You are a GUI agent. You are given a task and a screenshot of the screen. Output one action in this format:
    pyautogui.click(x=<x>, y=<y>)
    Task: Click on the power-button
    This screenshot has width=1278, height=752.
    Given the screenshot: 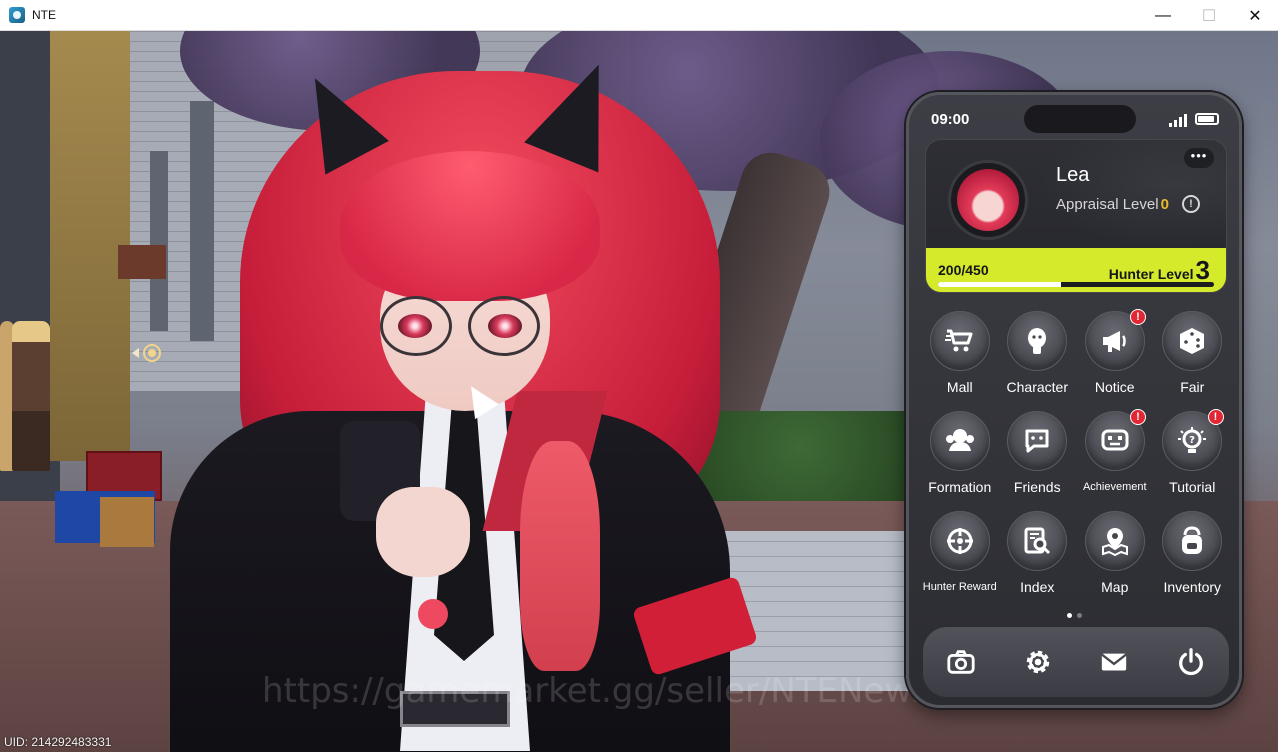 What is the action you would take?
    pyautogui.click(x=1191, y=662)
    